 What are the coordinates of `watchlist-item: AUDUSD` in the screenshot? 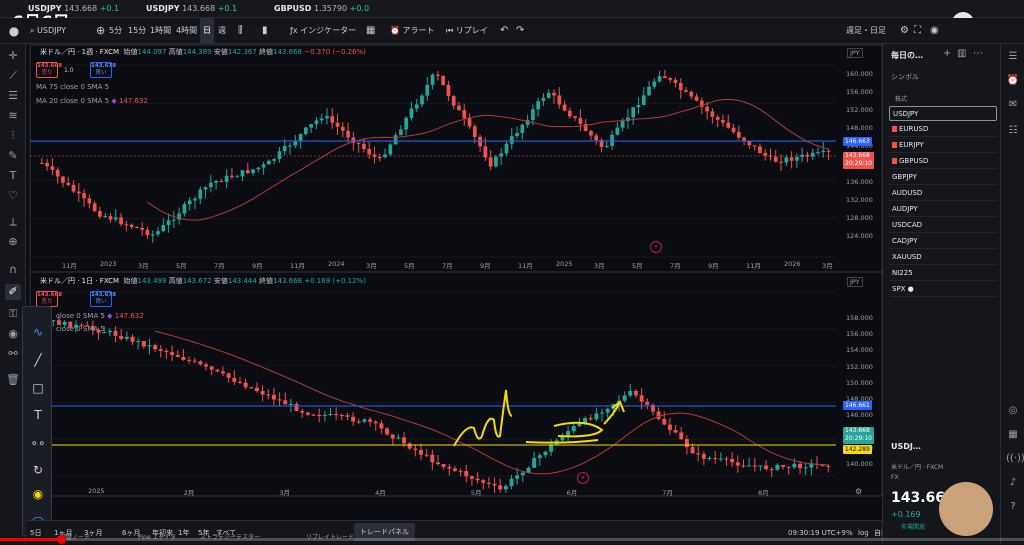 It's located at (943, 193).